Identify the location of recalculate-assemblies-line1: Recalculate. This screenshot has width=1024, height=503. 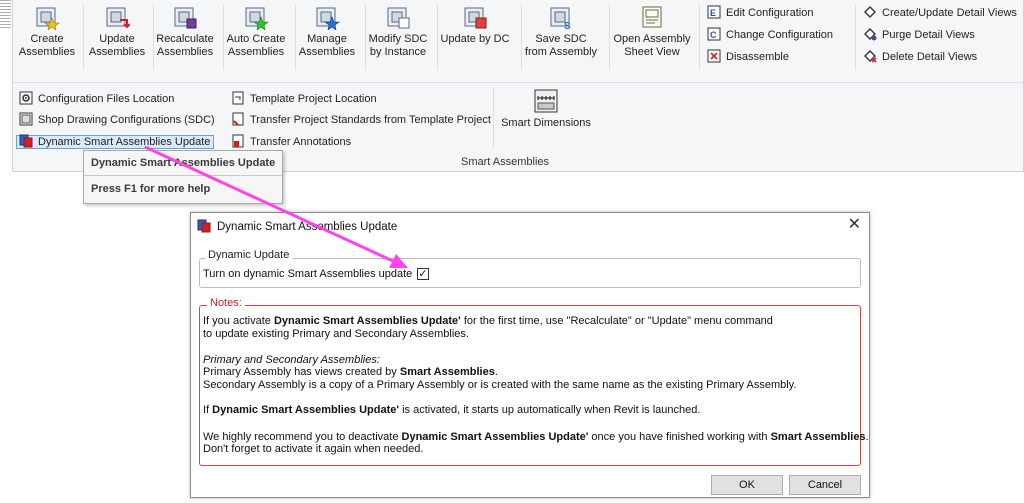
(185, 39).